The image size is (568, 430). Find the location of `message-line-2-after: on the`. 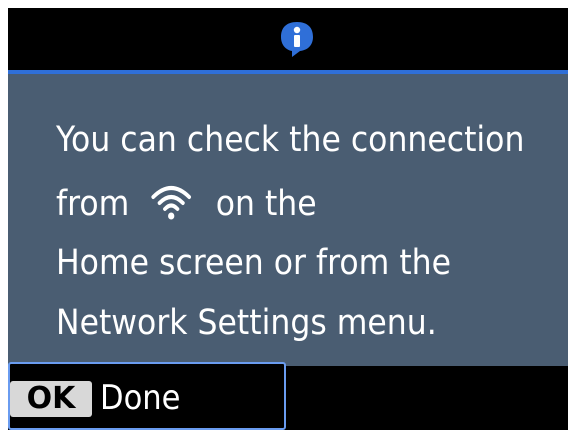

message-line-2-after: on the is located at coordinates (266, 204).